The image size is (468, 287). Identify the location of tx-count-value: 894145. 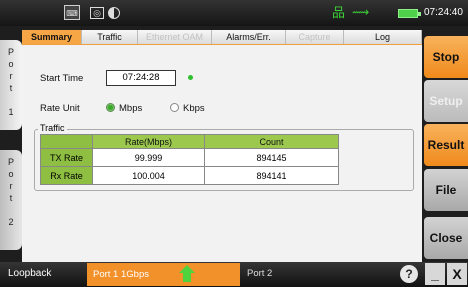
(271, 157).